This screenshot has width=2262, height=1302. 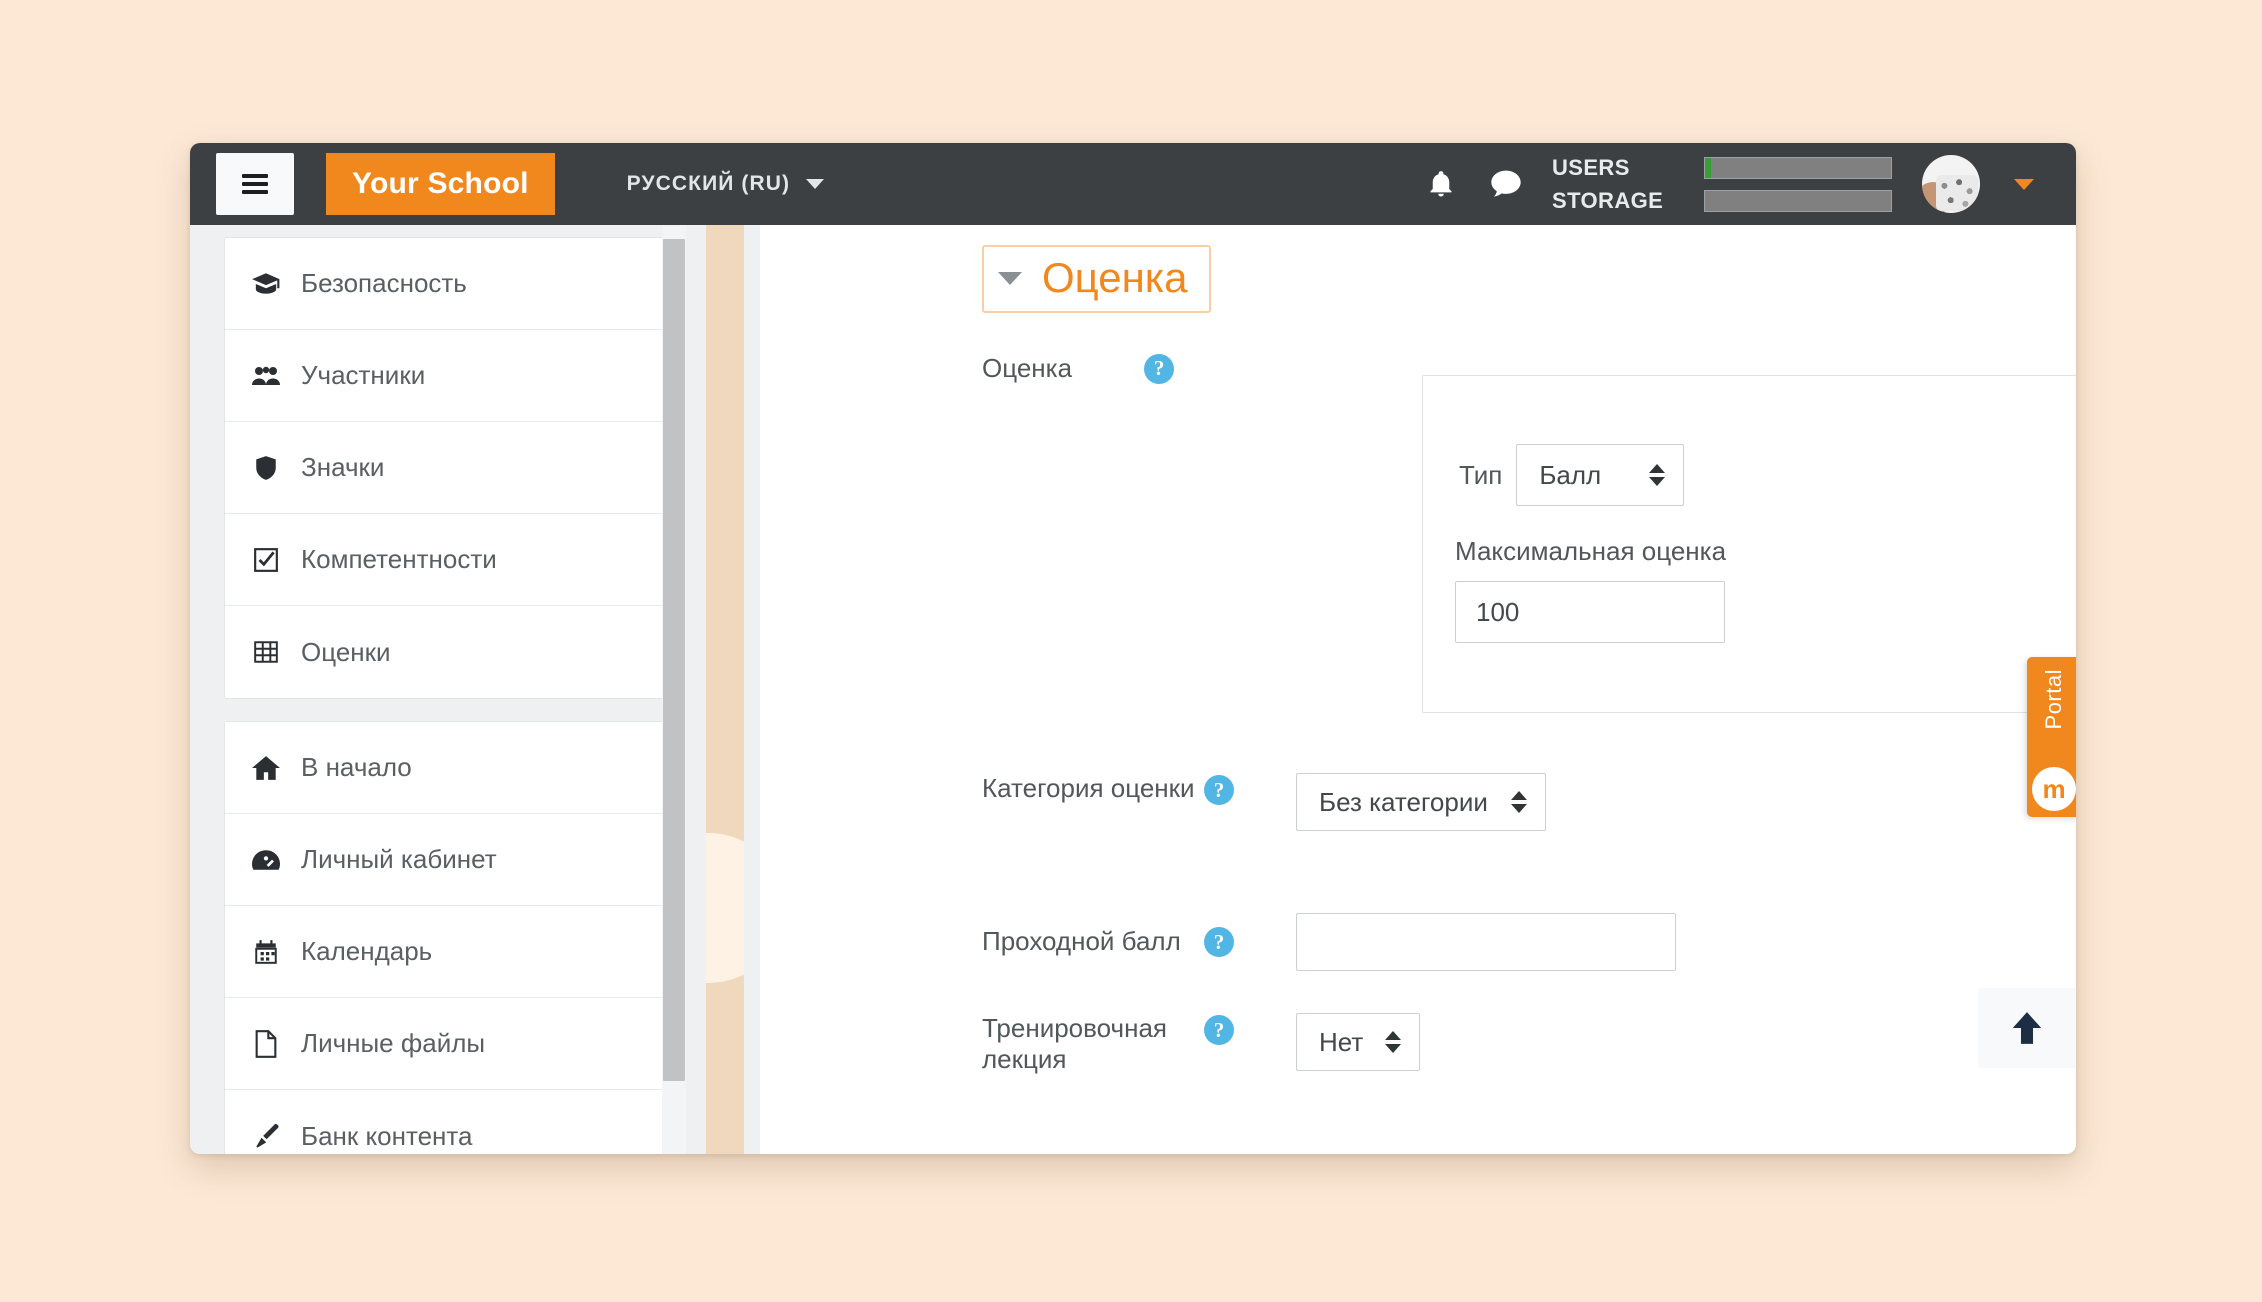 What do you see at coordinates (266, 652) in the screenshot?
I see `table-icon` at bounding box center [266, 652].